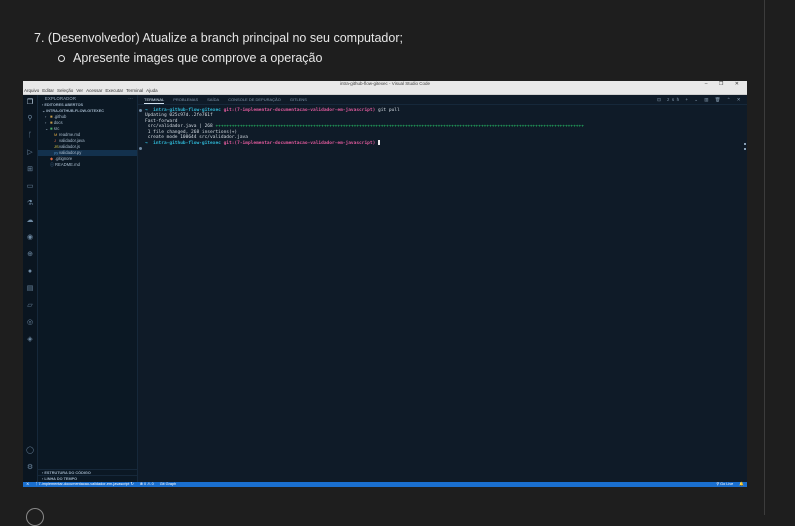  Describe the element at coordinates (30, 119) in the screenshot. I see `search-icon: ⚲` at that location.